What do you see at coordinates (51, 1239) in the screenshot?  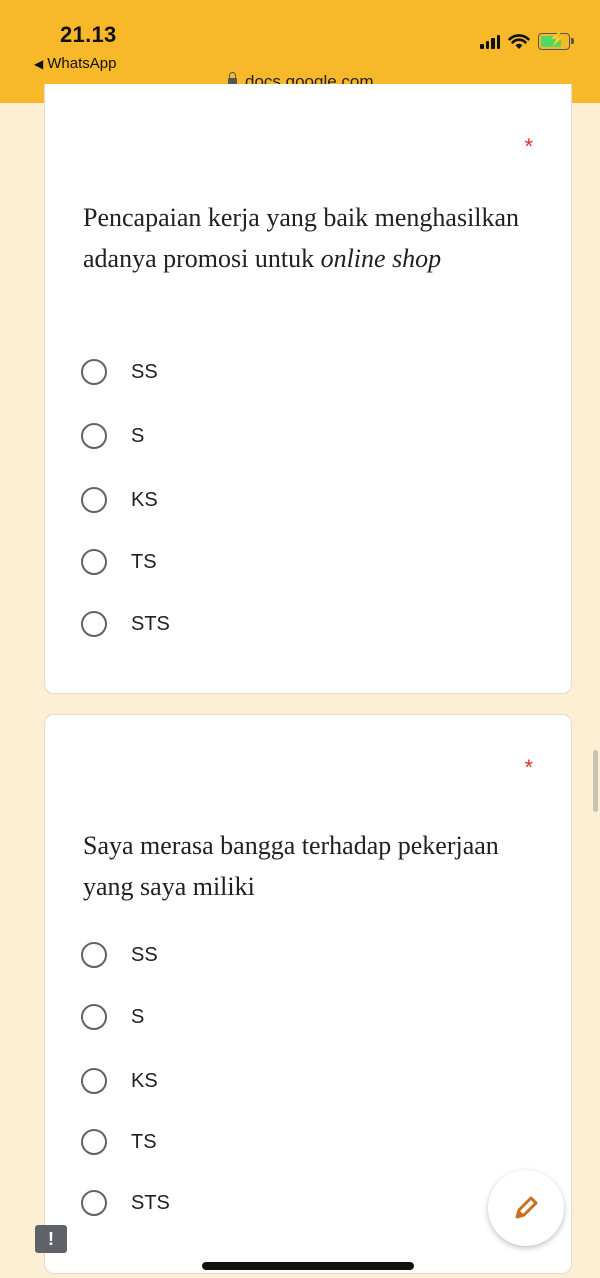 I see `feedback-icon: !` at bounding box center [51, 1239].